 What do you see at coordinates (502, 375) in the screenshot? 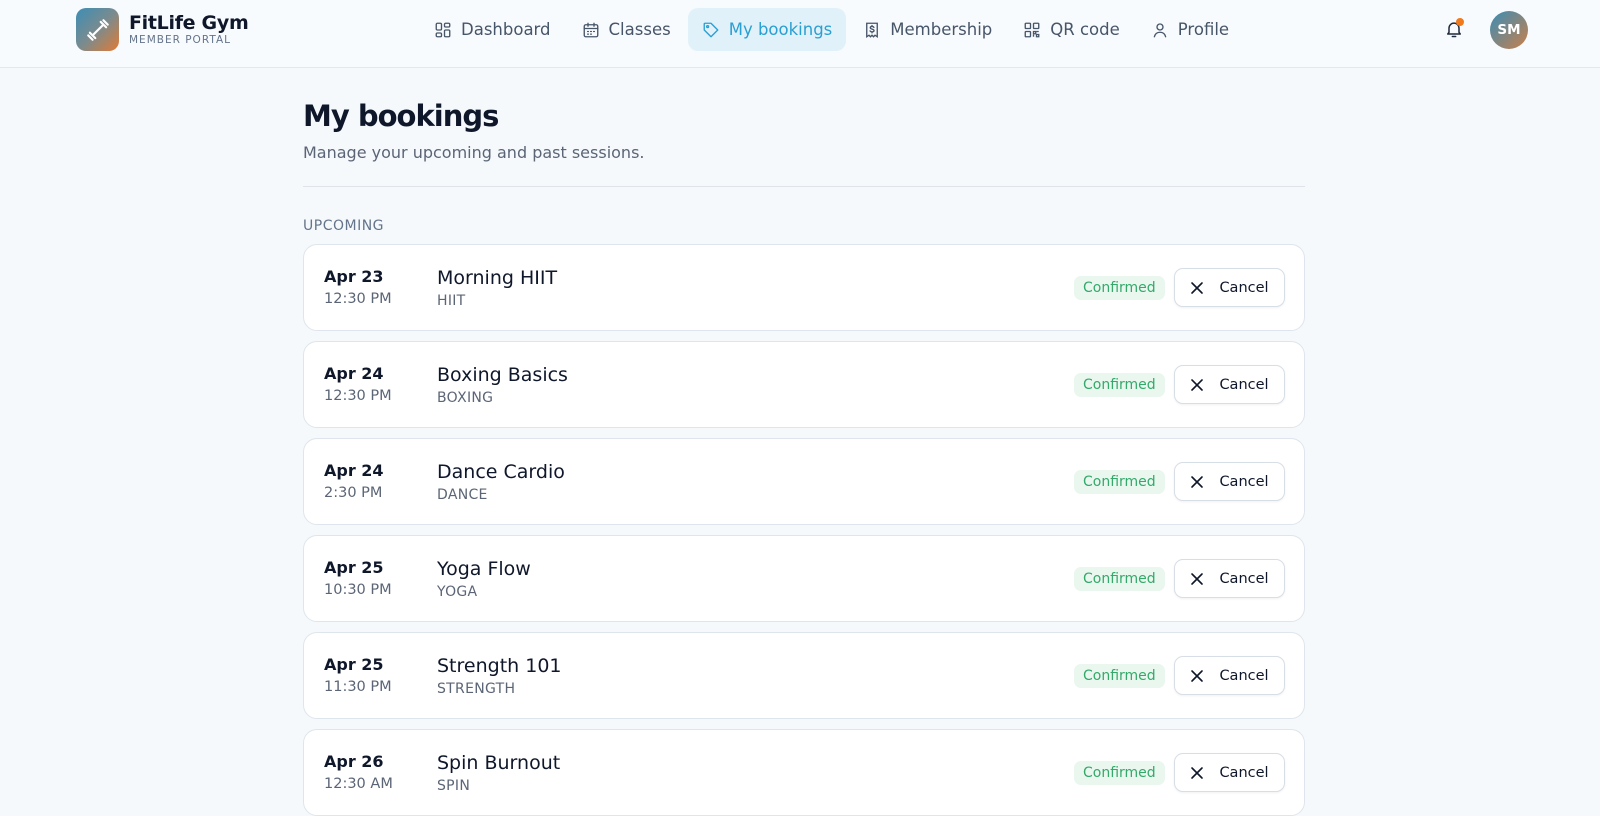
I see `booking-class-name: Boxing Basics` at bounding box center [502, 375].